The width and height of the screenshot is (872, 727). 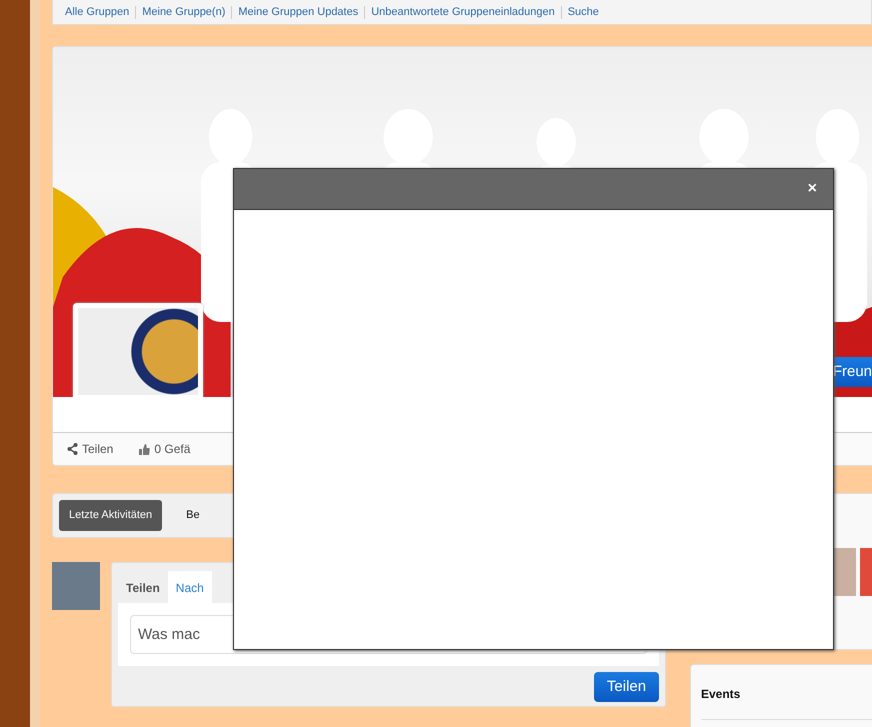 What do you see at coordinates (110, 515) in the screenshot?
I see `activity-tab: Letzte Aktivitäten` at bounding box center [110, 515].